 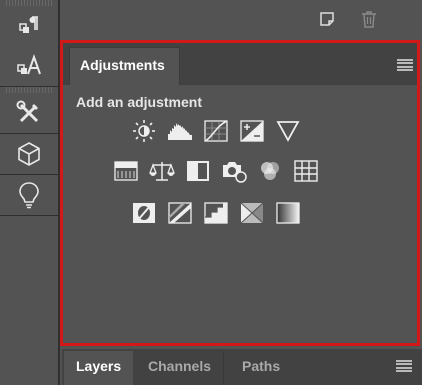 I want to click on hue-saturation-button, so click(x=126, y=171).